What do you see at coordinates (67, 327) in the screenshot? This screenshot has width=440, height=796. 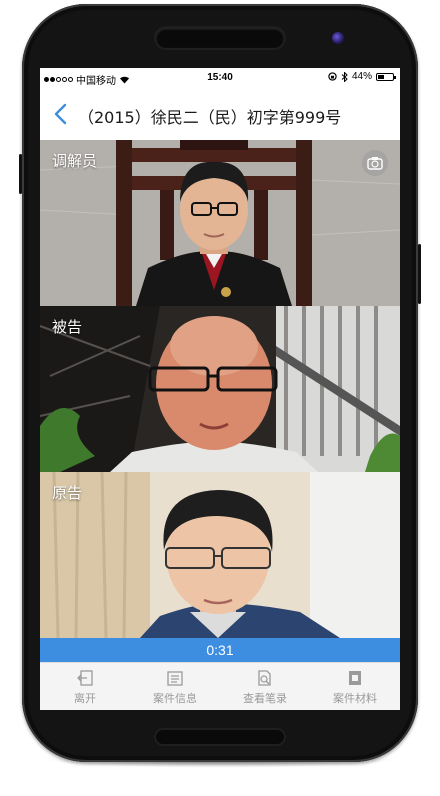 I see `role-label-defendant: 被告` at bounding box center [67, 327].